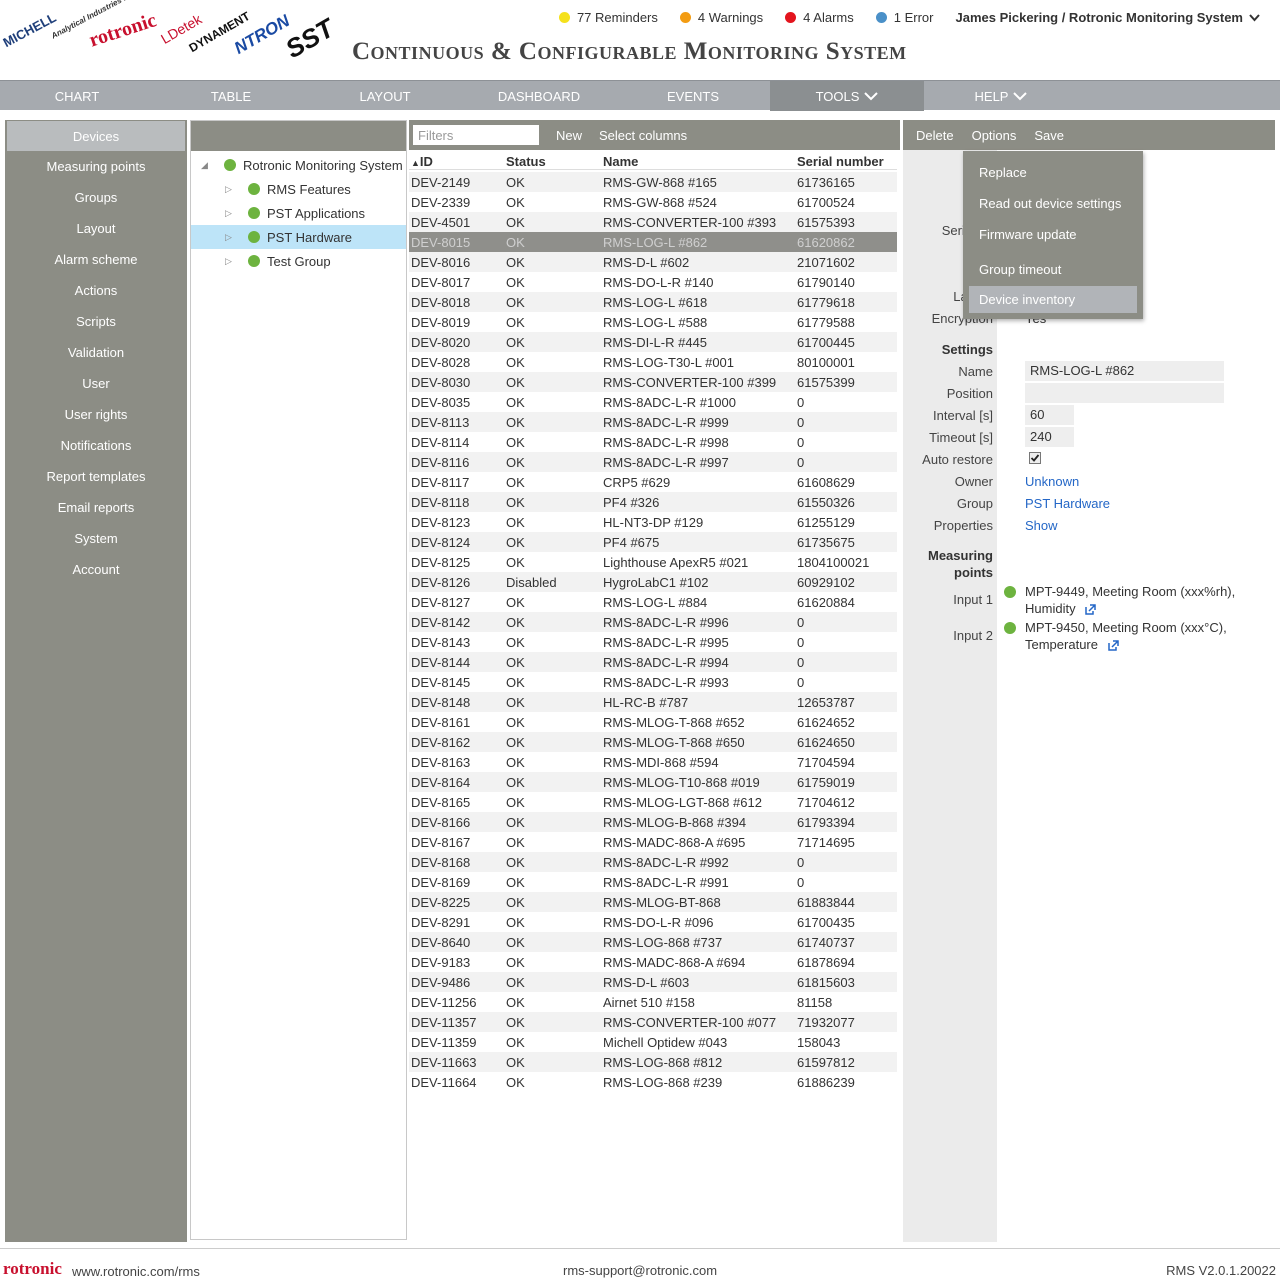 This screenshot has height=1285, width=1280. I want to click on select-columns-button: Select columns, so click(646, 135).